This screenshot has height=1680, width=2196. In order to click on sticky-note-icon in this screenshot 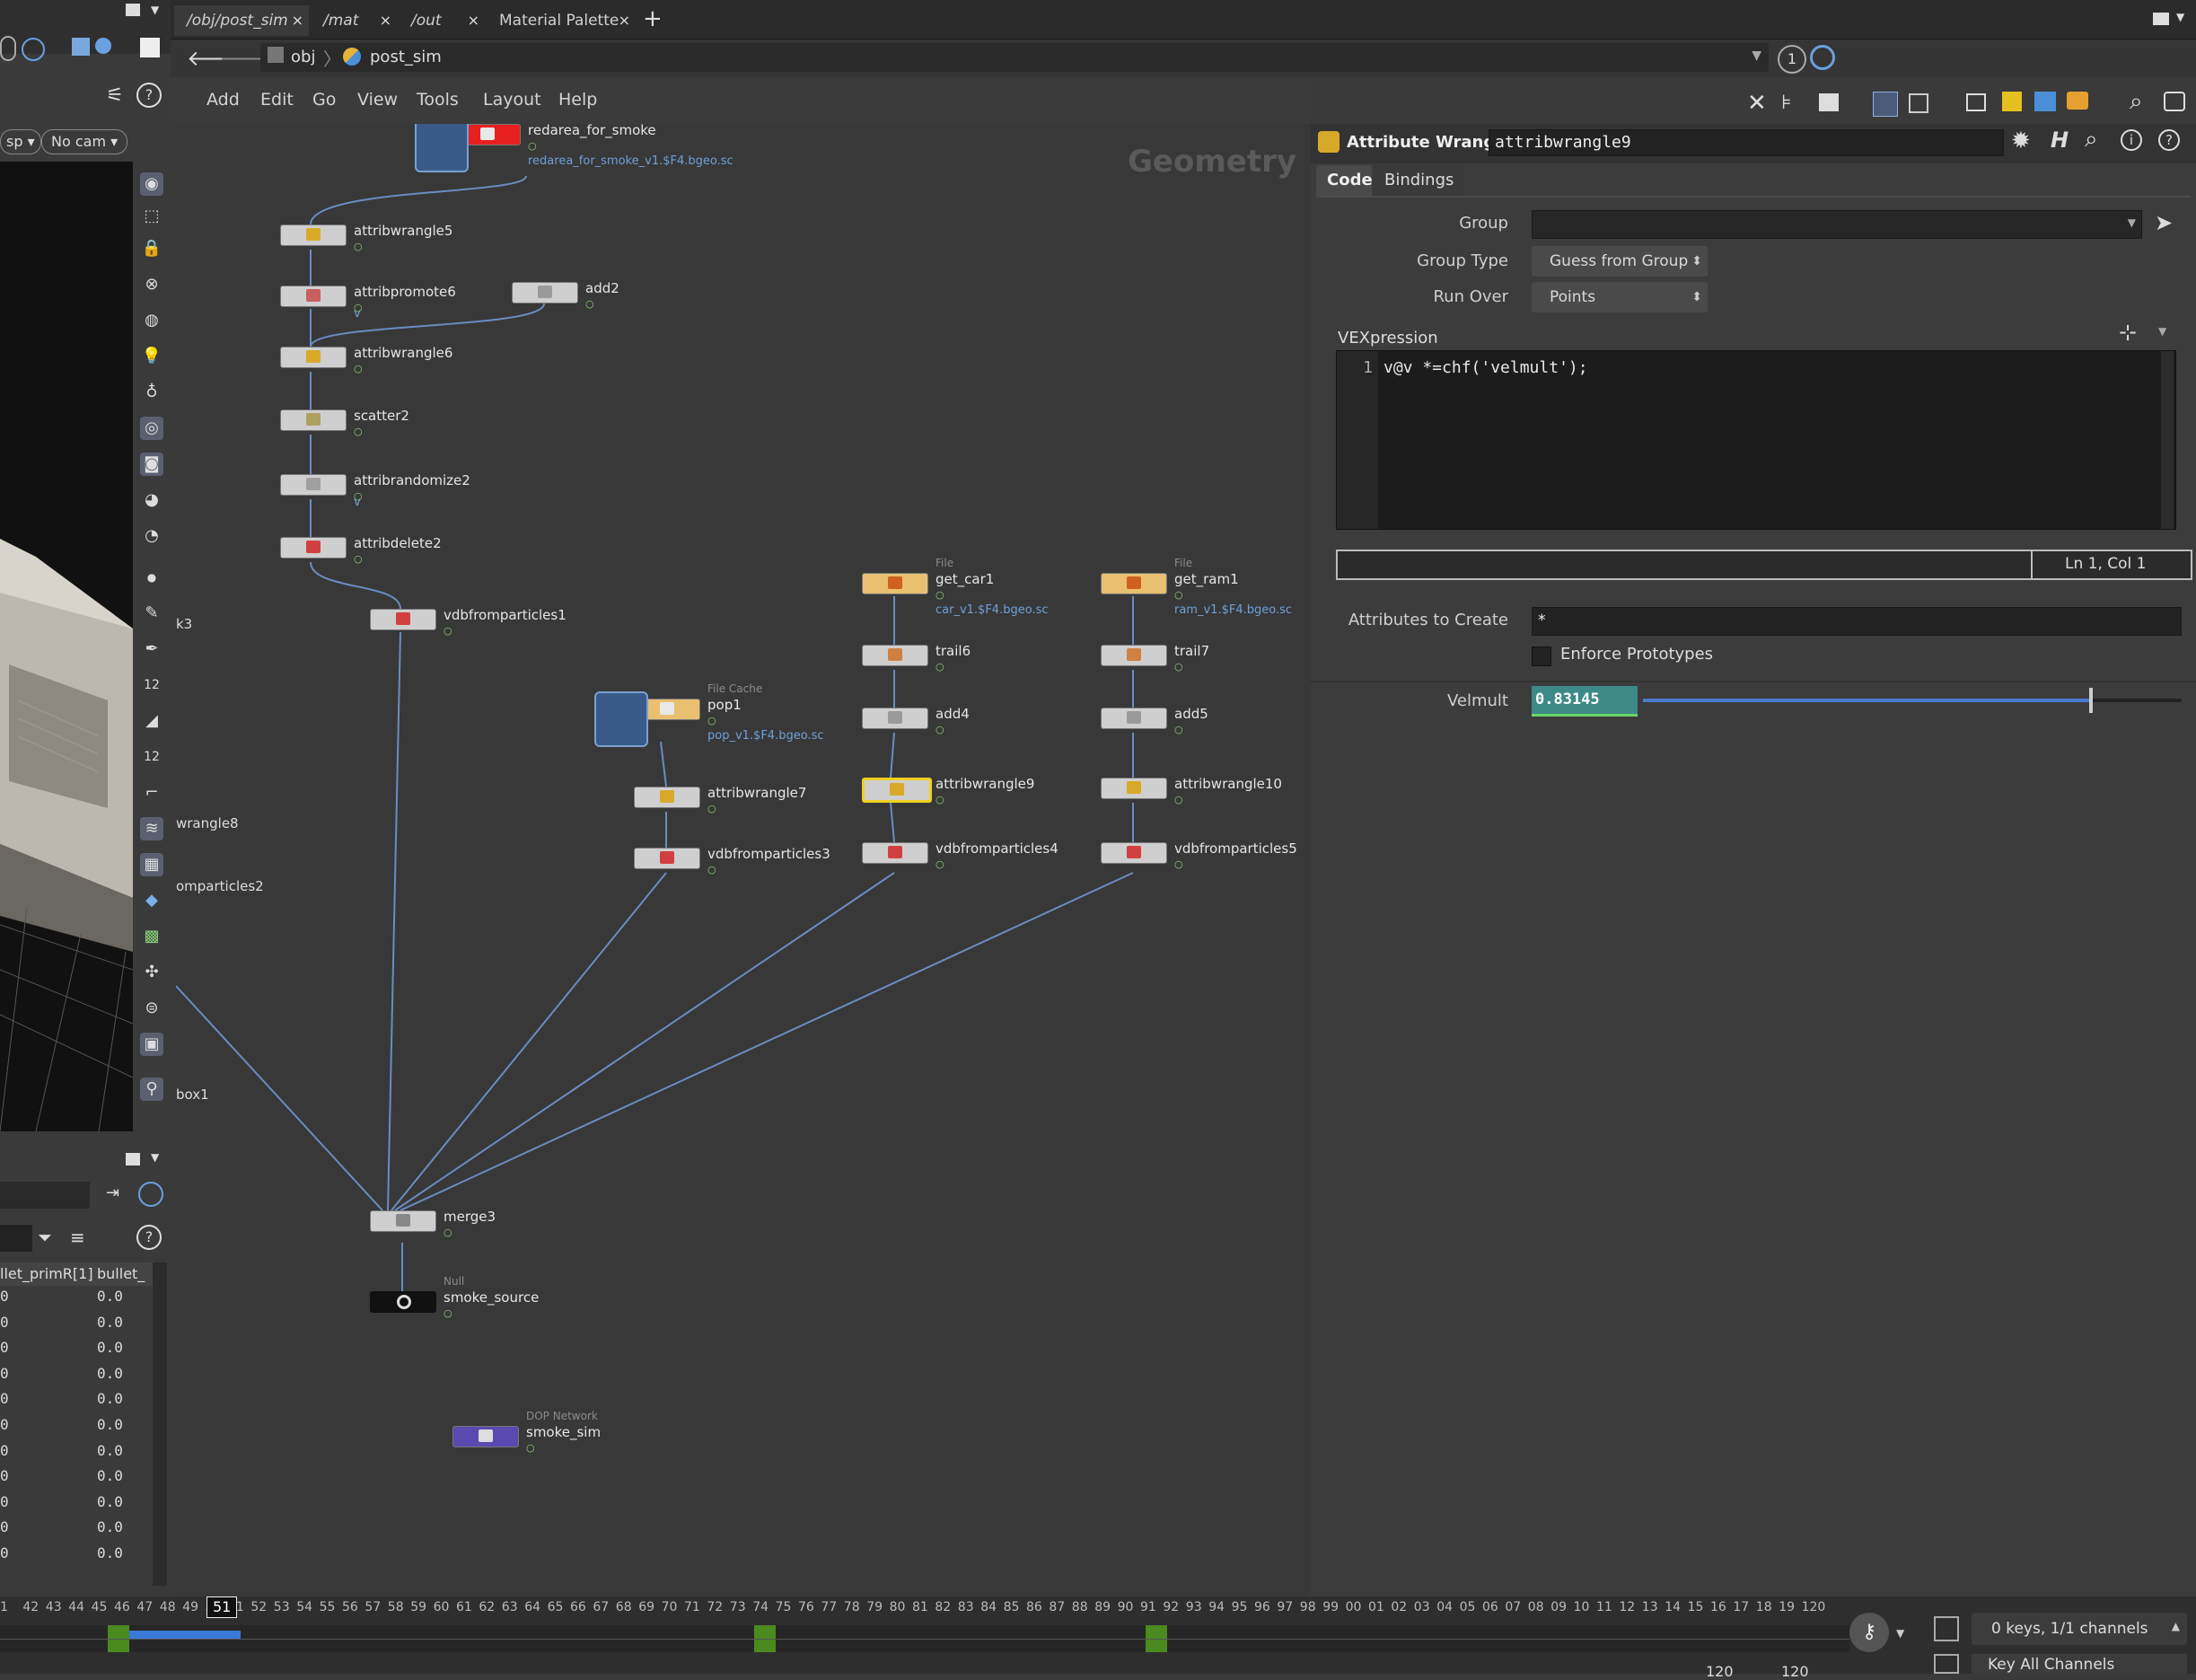, I will do `click(2012, 102)`.